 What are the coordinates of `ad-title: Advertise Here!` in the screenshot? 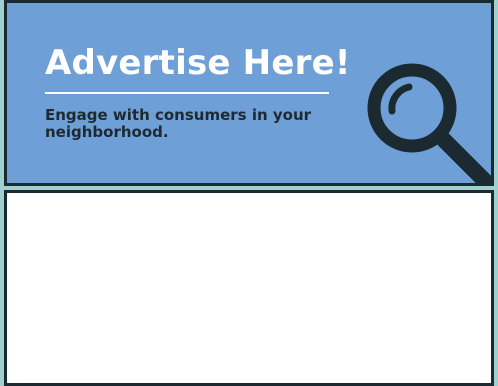 It's located at (198, 63).